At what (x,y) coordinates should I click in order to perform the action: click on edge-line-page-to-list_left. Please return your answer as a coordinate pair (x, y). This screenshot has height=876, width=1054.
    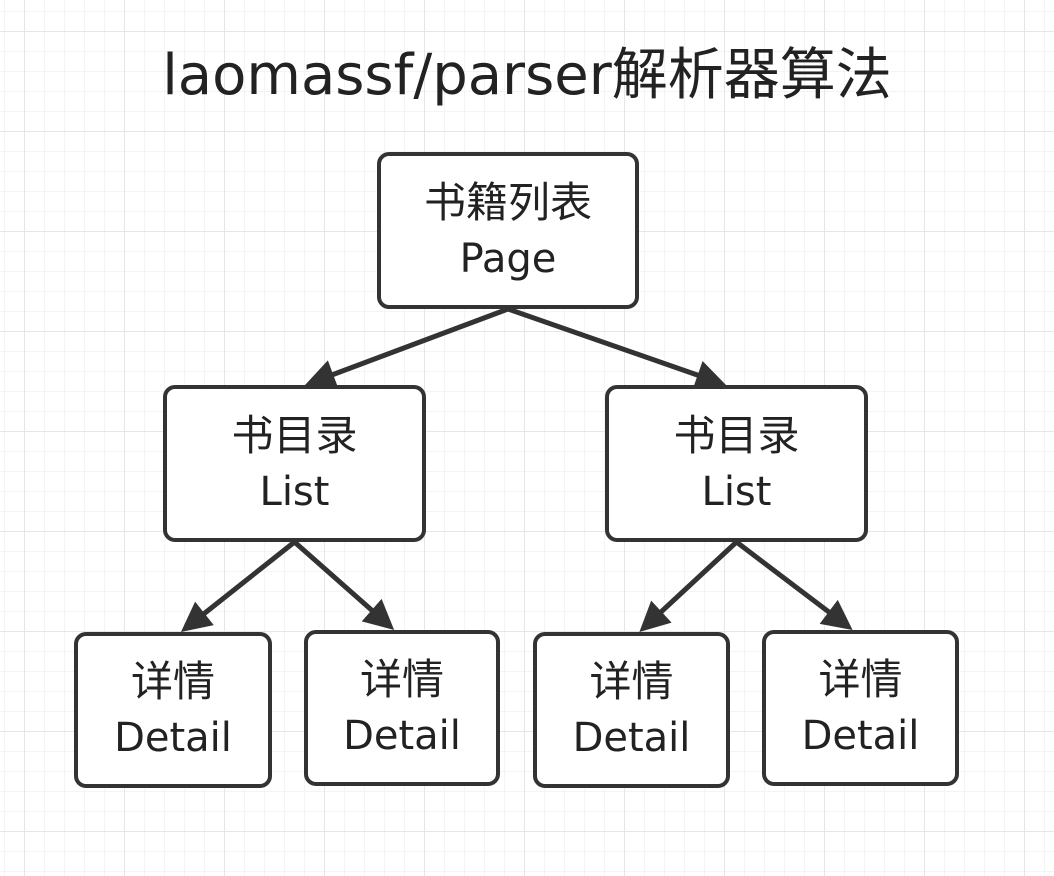
    Looking at the image, I should click on (420, 341).